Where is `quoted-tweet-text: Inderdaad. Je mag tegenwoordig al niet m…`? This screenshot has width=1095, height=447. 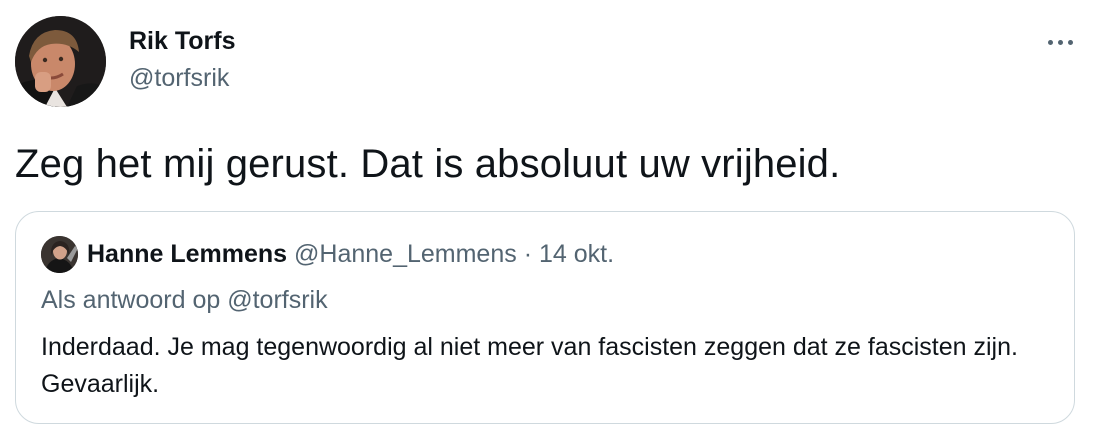 quoted-tweet-text: Inderdaad. Je mag tegenwoordig al niet m… is located at coordinates (529, 365).